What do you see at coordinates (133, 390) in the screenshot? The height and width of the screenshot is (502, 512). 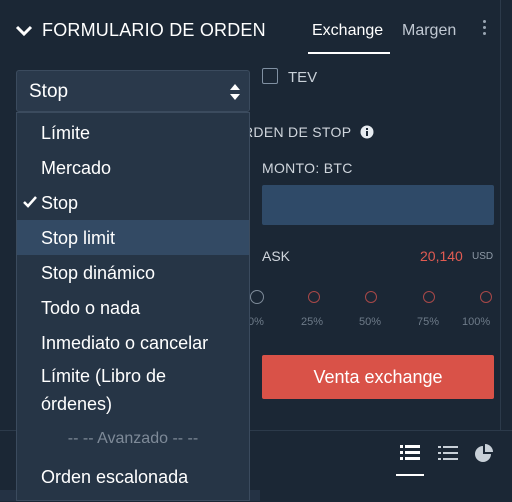 I see `option-limite-libro: Límite (Libro de órdenes)` at bounding box center [133, 390].